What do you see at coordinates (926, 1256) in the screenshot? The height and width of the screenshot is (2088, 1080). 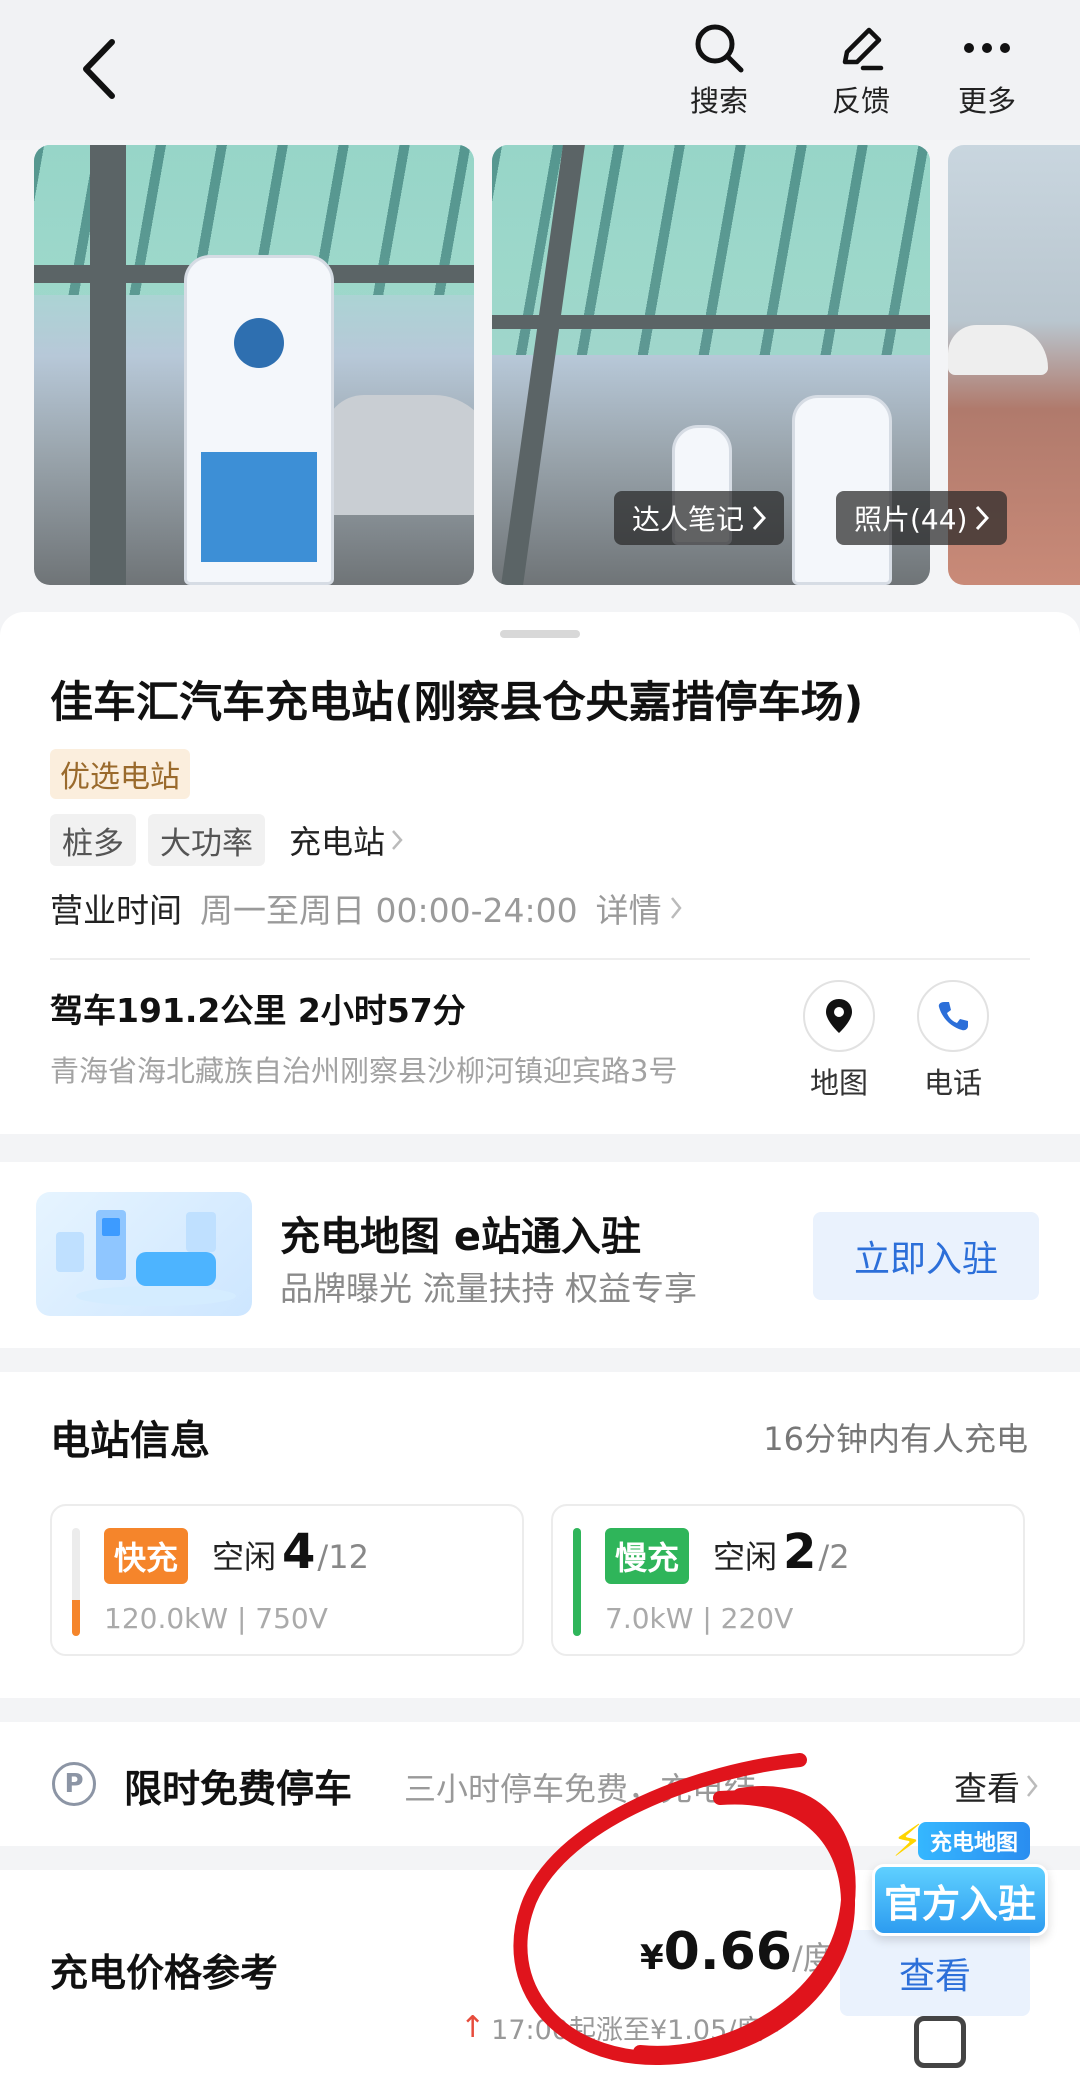 I see `join-now-button: 立即入驻` at bounding box center [926, 1256].